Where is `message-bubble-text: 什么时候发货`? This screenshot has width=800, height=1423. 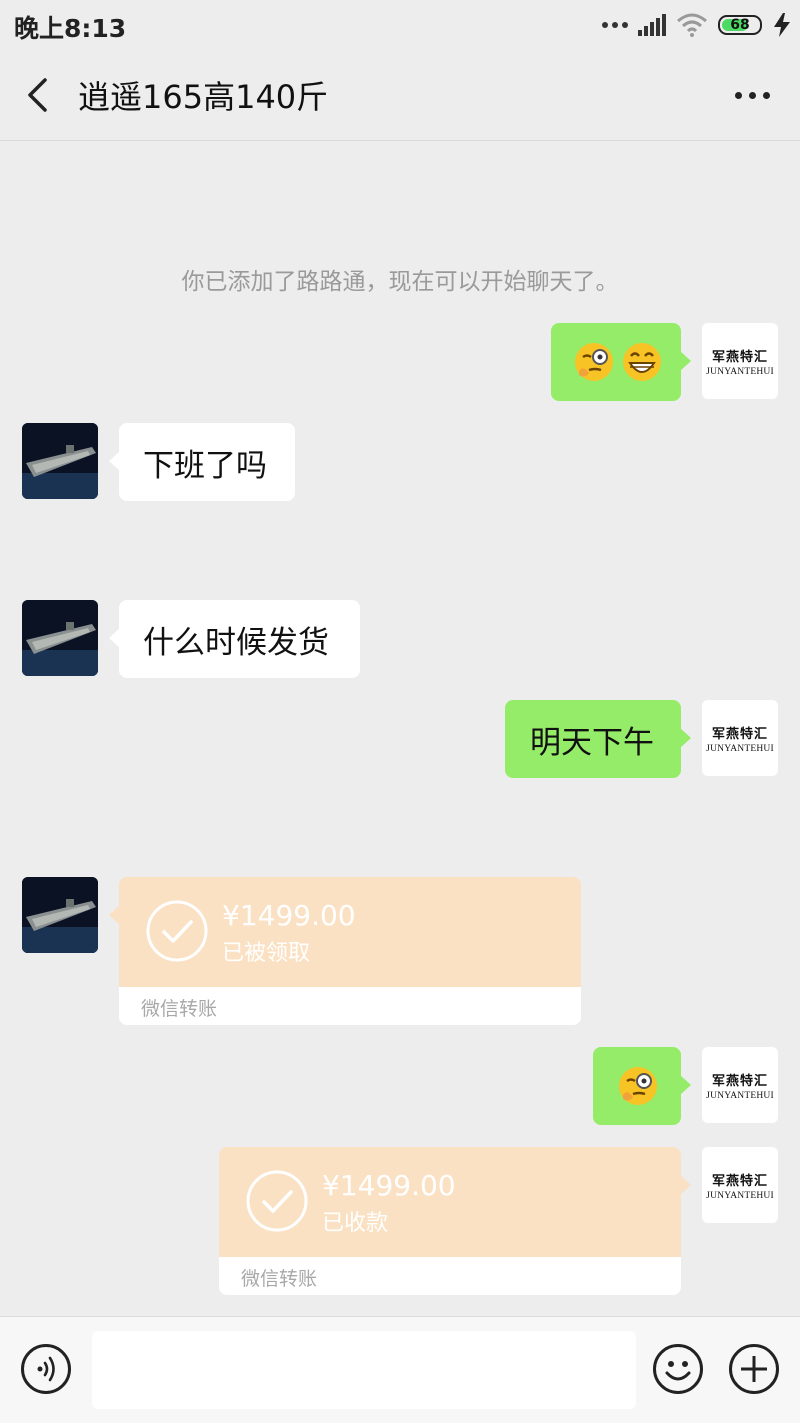 message-bubble-text: 什么时候发货 is located at coordinates (234, 639).